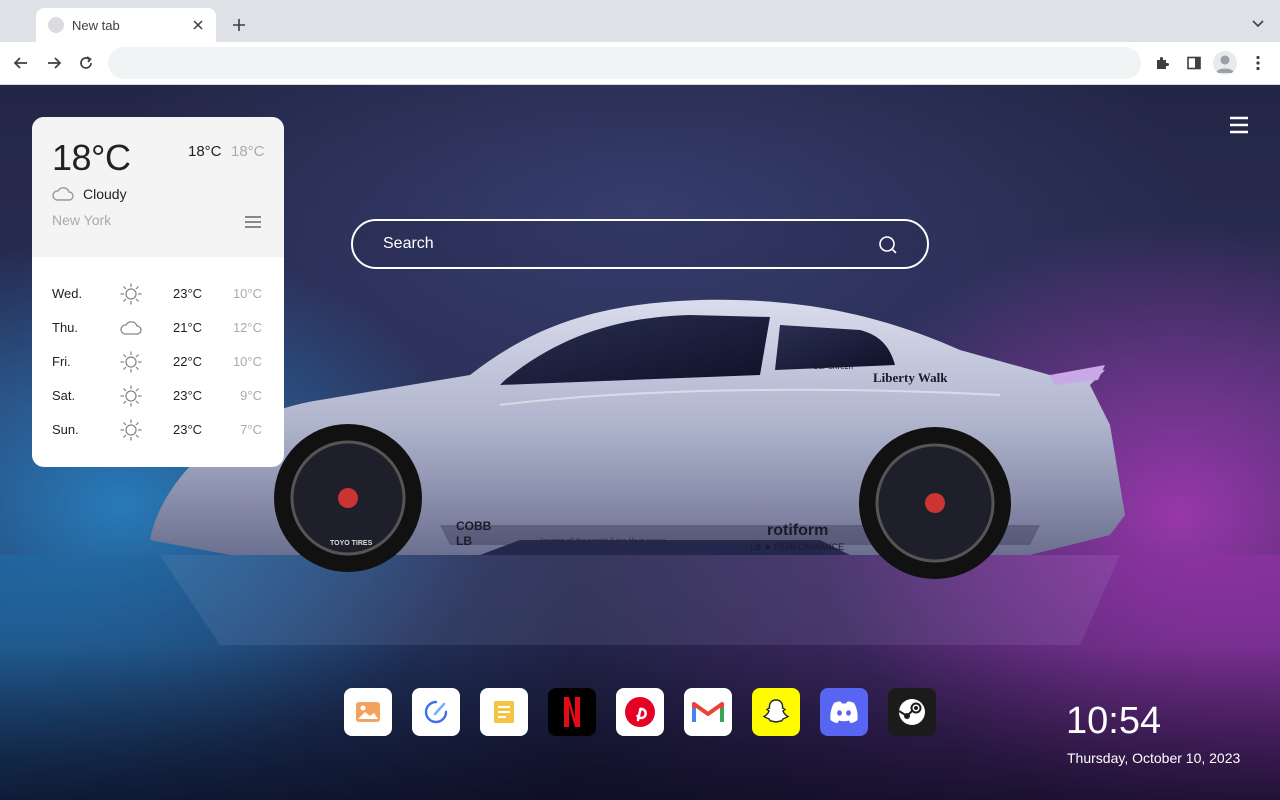  What do you see at coordinates (623, 244) in the screenshot?
I see `search-input` at bounding box center [623, 244].